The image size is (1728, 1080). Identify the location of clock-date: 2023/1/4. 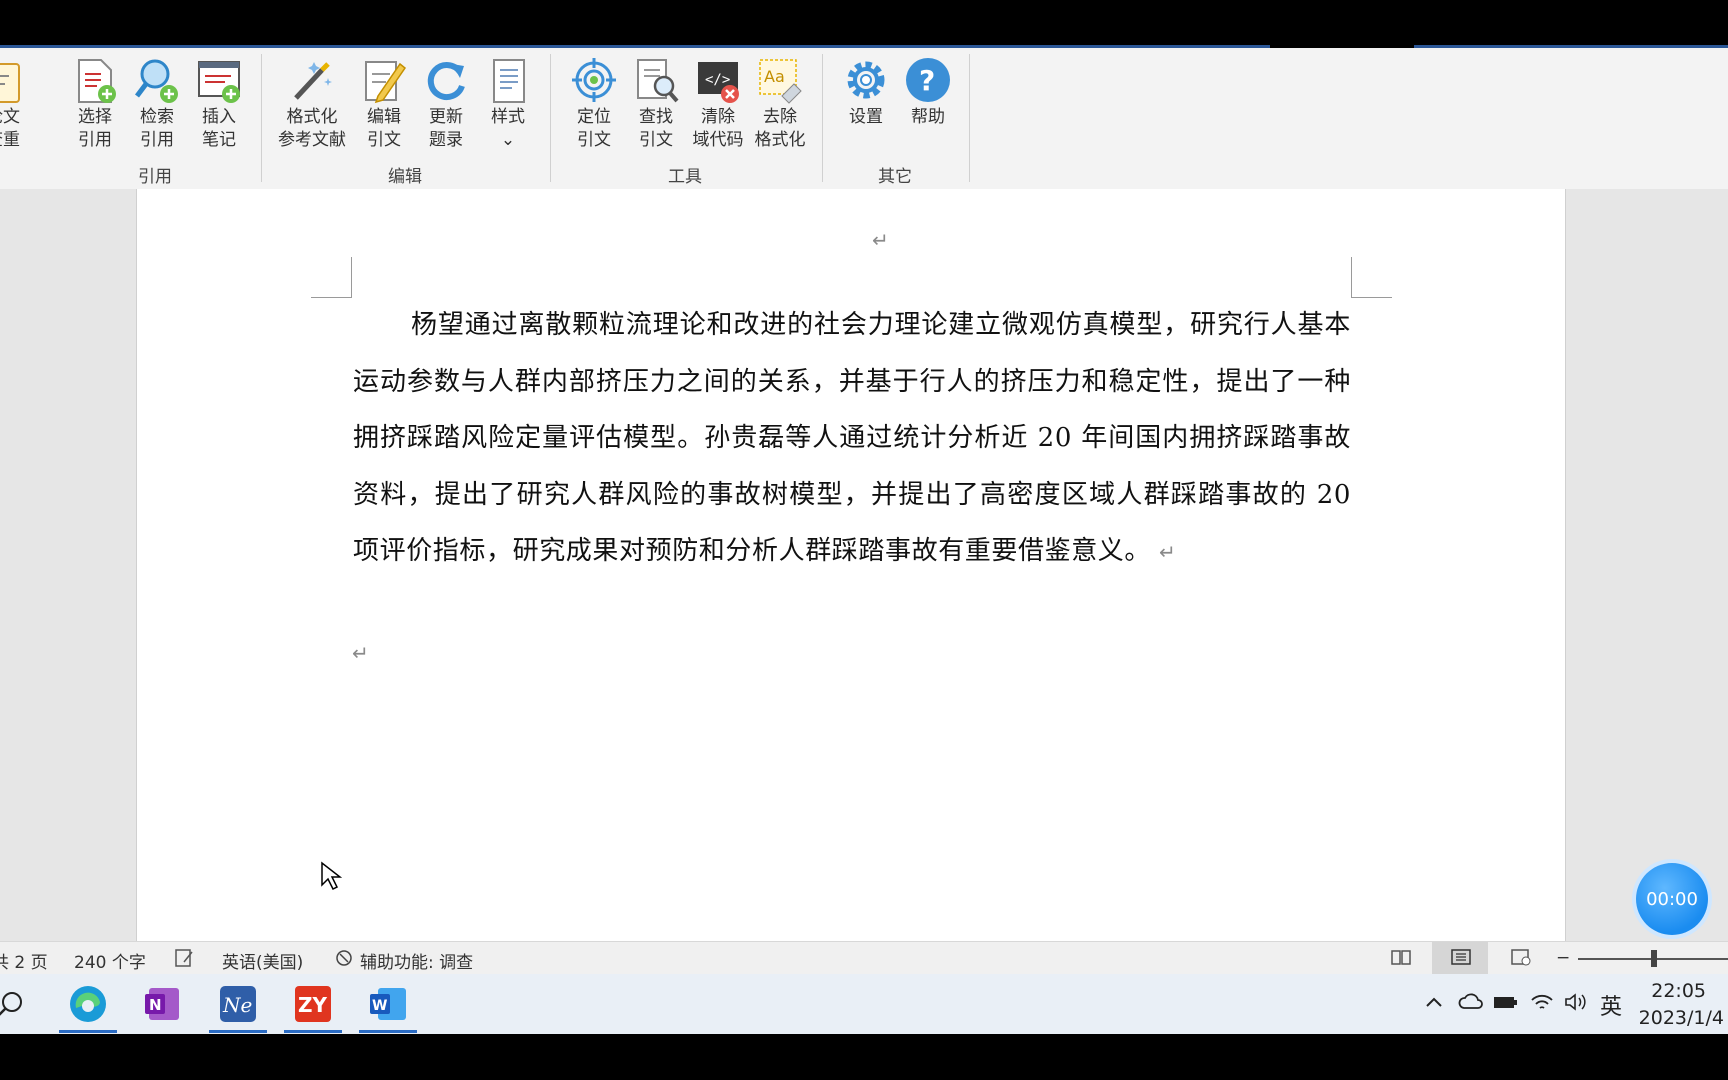
(1681, 1018).